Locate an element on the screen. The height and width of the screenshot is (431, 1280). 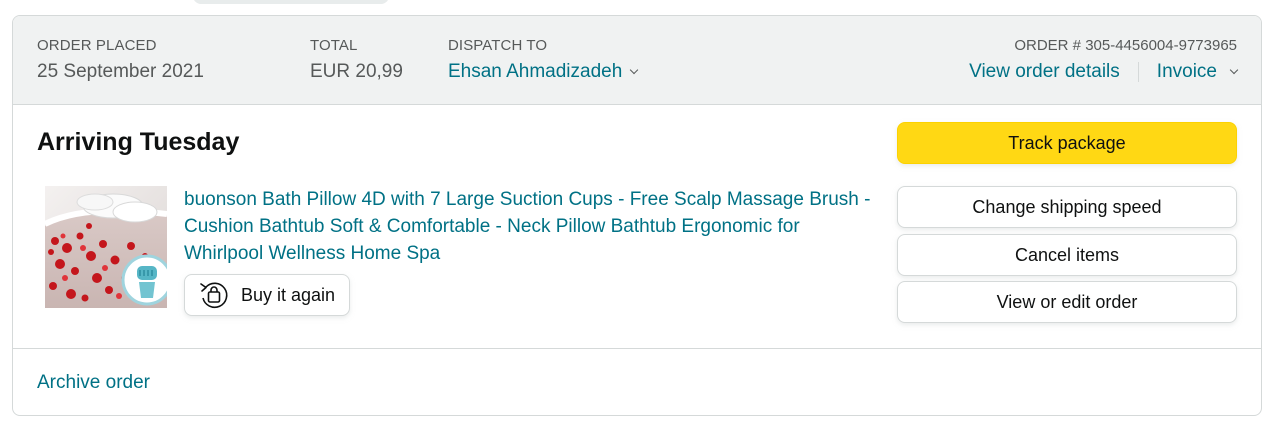
order-placed-label: ORDER PLACED is located at coordinates (97, 45).